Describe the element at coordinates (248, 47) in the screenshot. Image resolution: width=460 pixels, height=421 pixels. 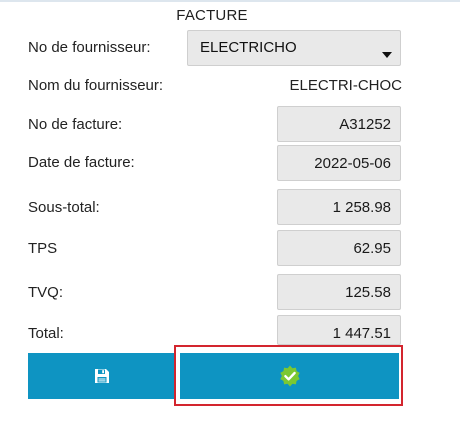
I see `supplier-no-selected-value: ELECTRICHO` at that location.